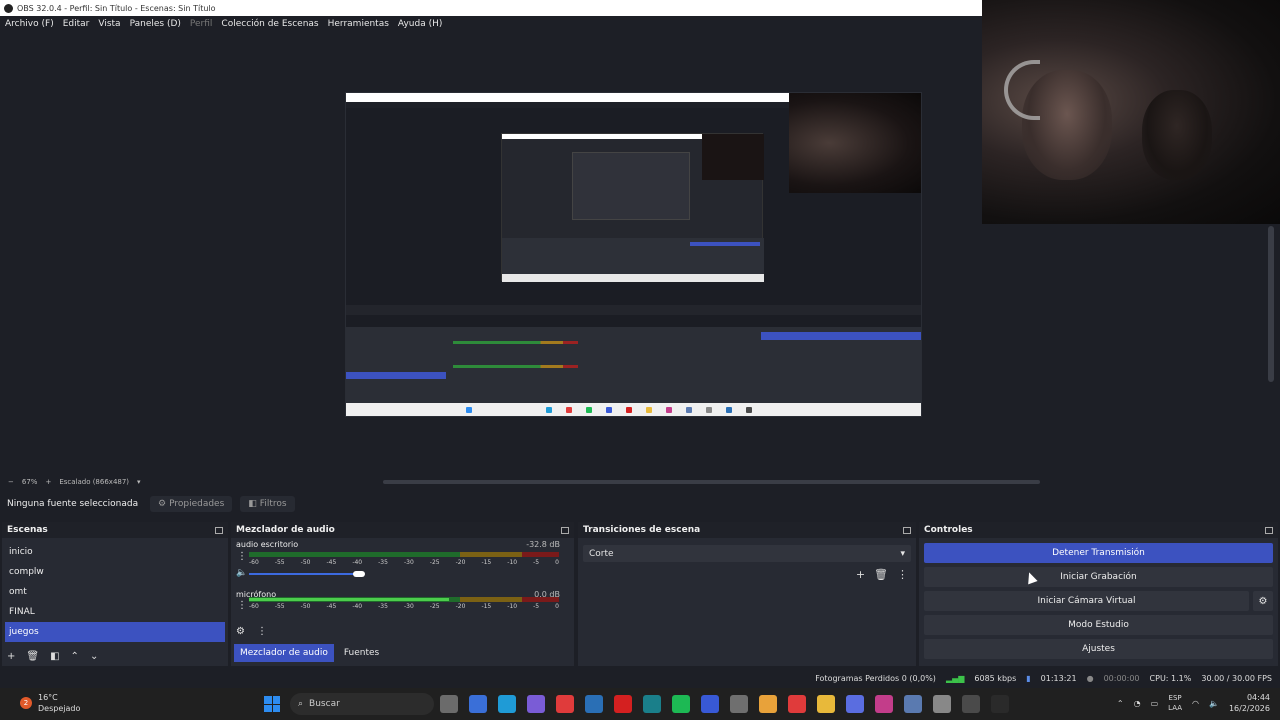 The width and height of the screenshot is (1280, 720). Describe the element at coordinates (29, 24) in the screenshot. I see `menu-archivo: Archivo (F)` at that location.